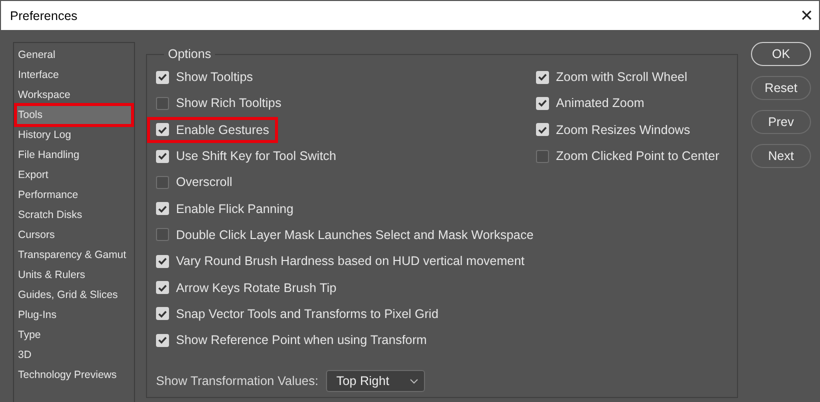  Describe the element at coordinates (414, 381) in the screenshot. I see `chevron-down-icon` at that location.